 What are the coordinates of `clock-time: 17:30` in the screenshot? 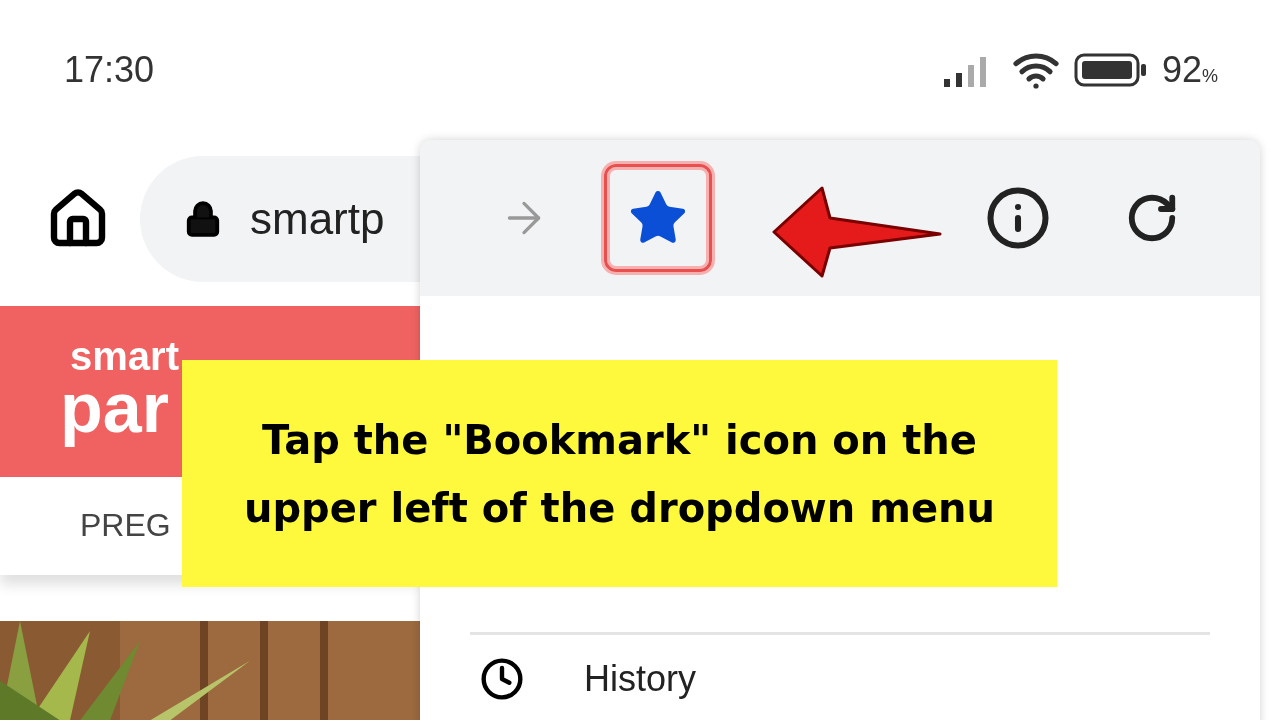 It's located at (109, 69).